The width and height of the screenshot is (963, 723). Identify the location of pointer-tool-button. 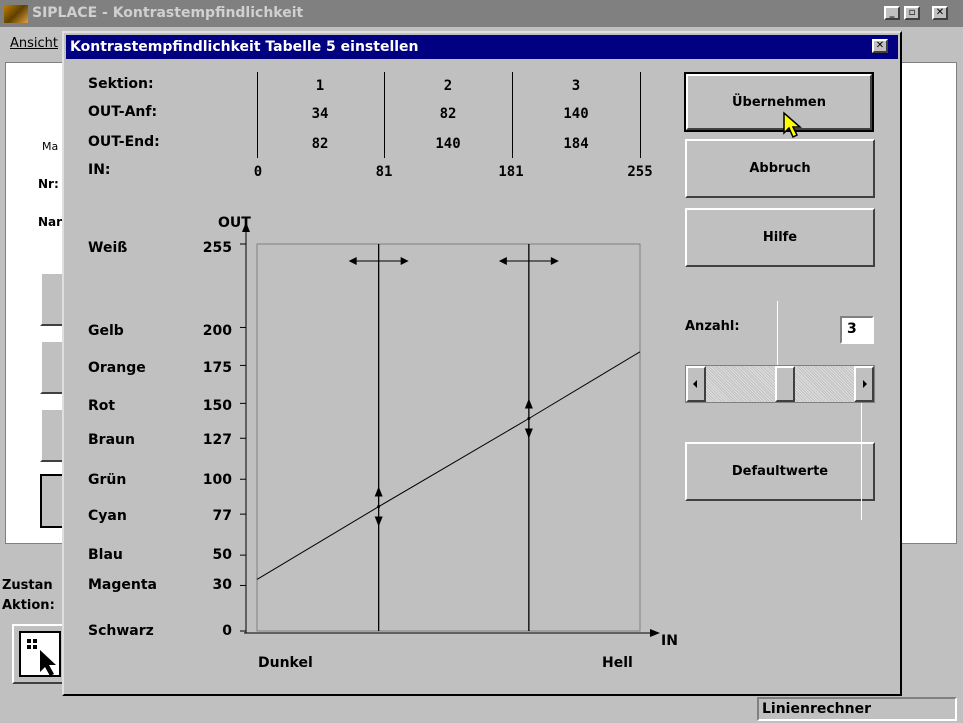
(39, 654).